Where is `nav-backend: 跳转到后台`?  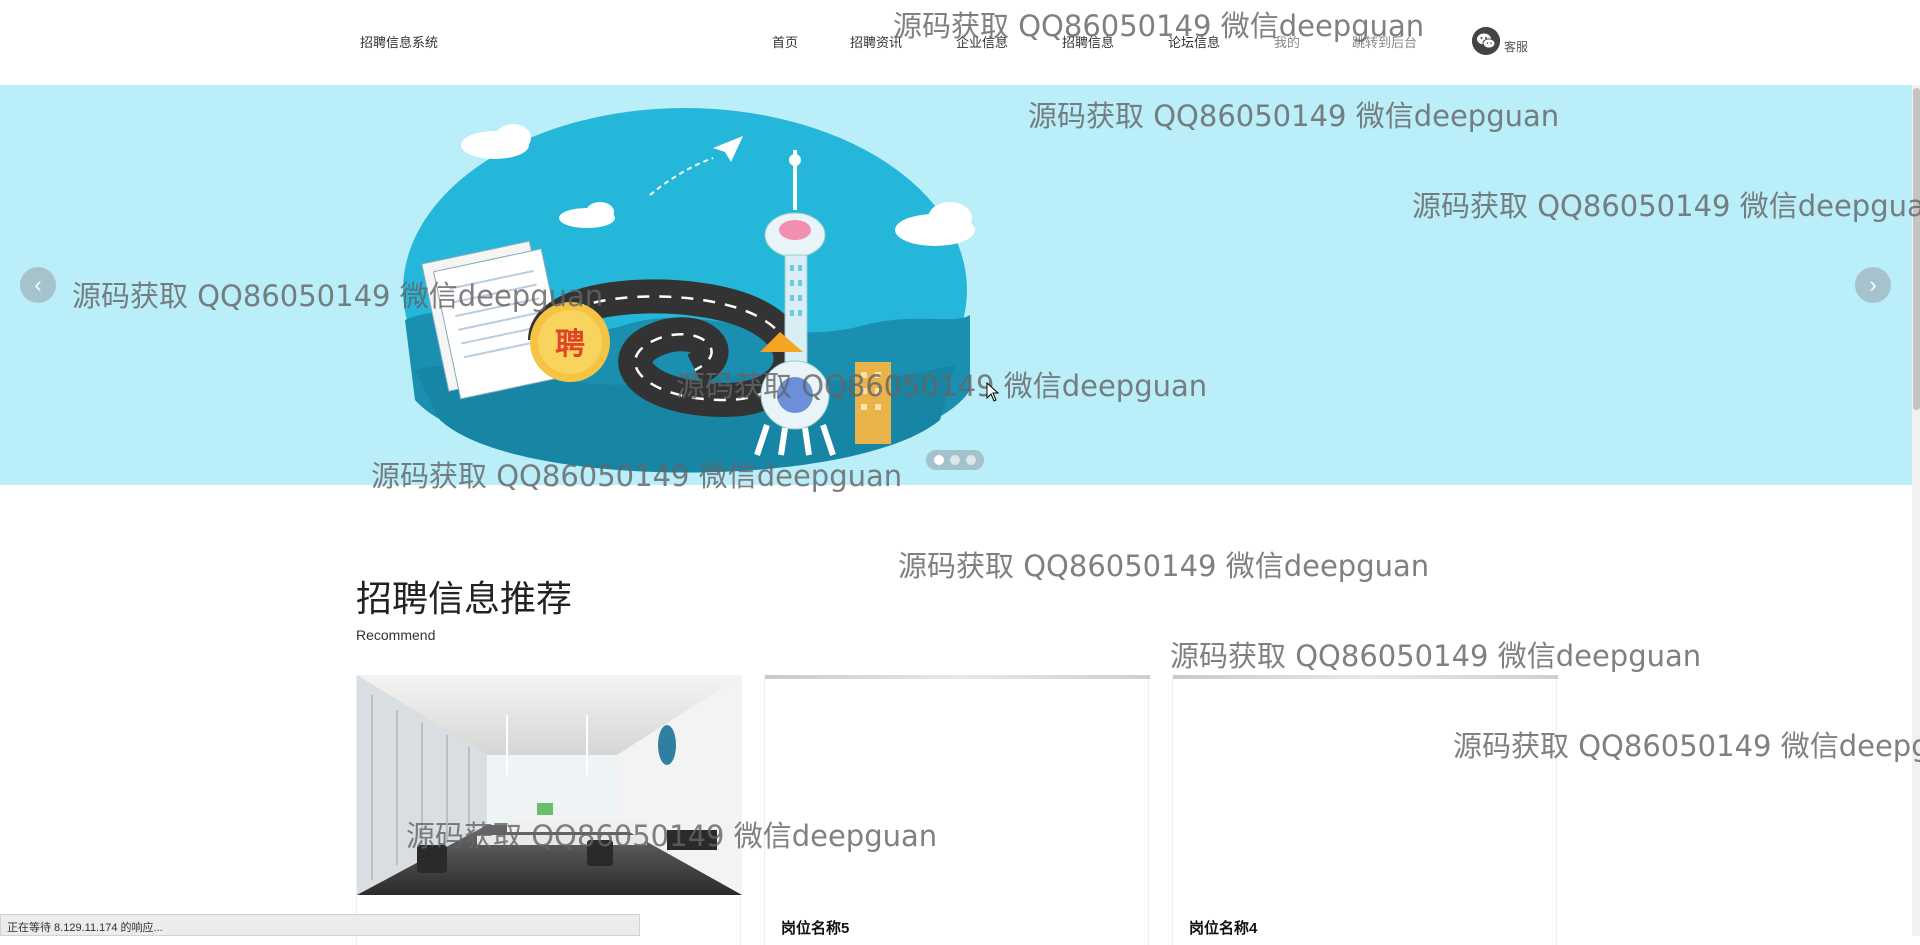 nav-backend: 跳转到后台 is located at coordinates (1384, 41).